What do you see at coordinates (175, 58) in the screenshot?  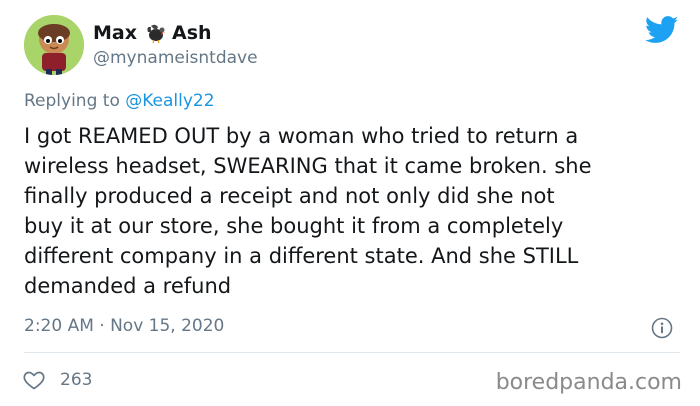 I see `user-handle: @mynameisntdave` at bounding box center [175, 58].